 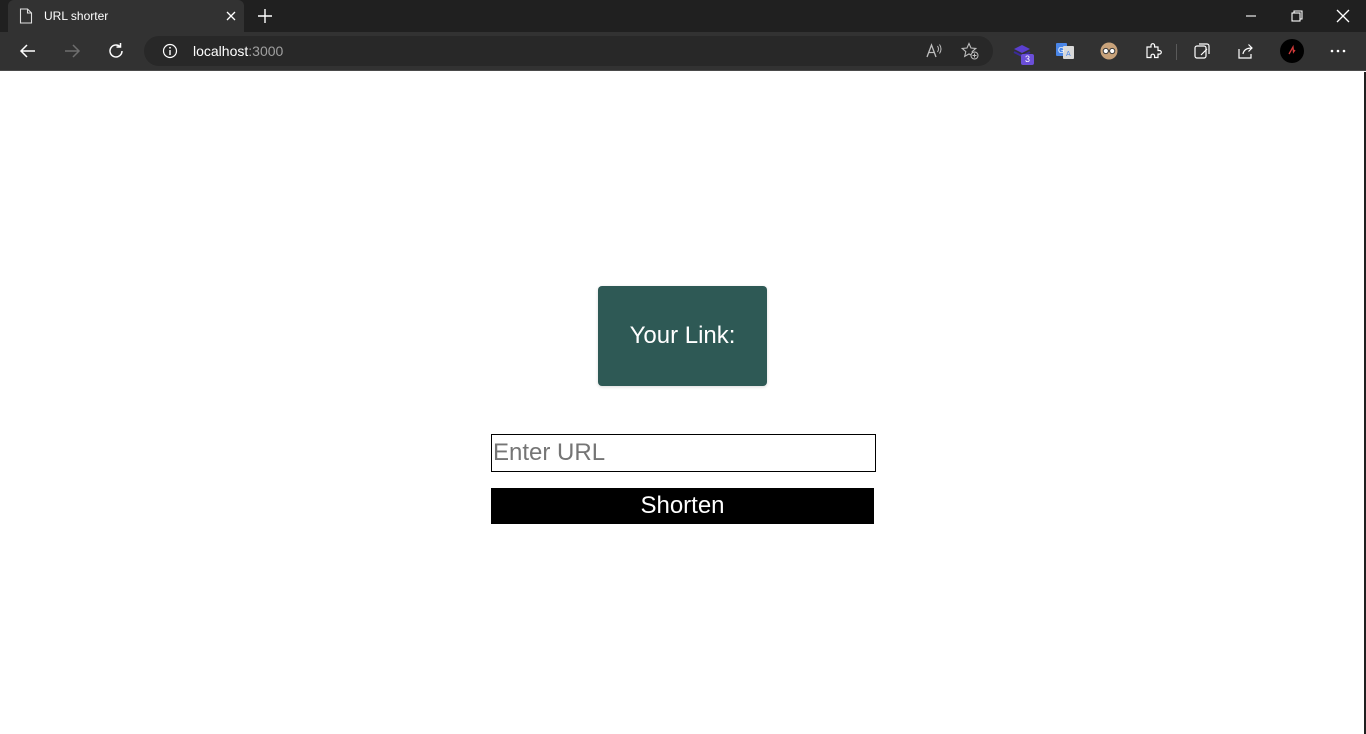 What do you see at coordinates (170, 51) in the screenshot?
I see `info-icon` at bounding box center [170, 51].